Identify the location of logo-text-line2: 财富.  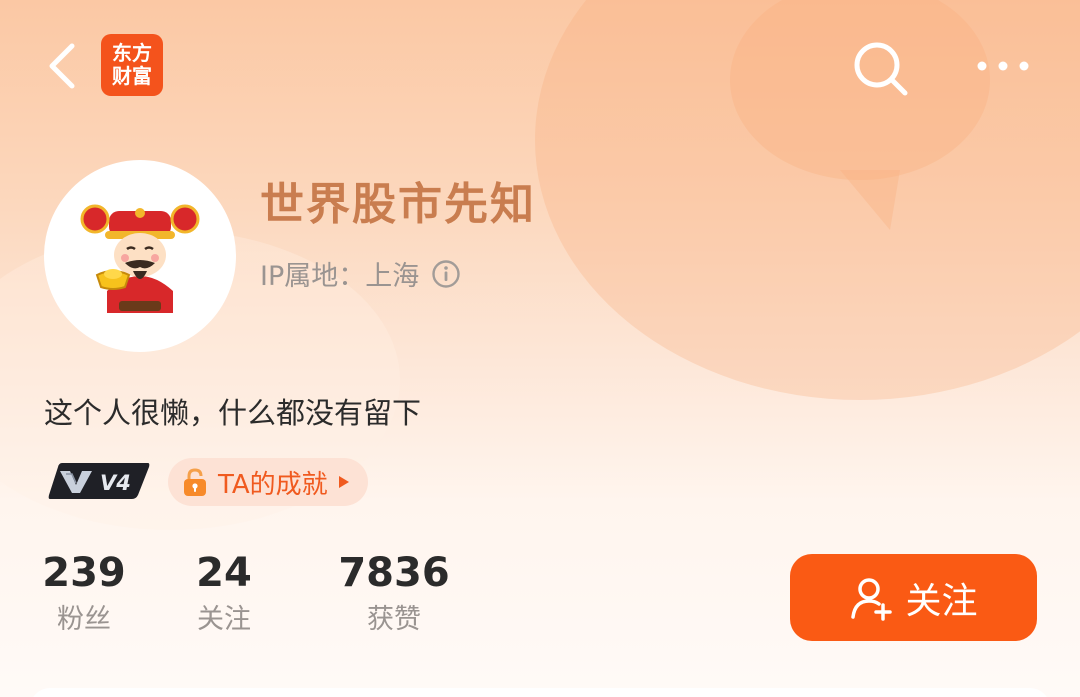
(132, 76).